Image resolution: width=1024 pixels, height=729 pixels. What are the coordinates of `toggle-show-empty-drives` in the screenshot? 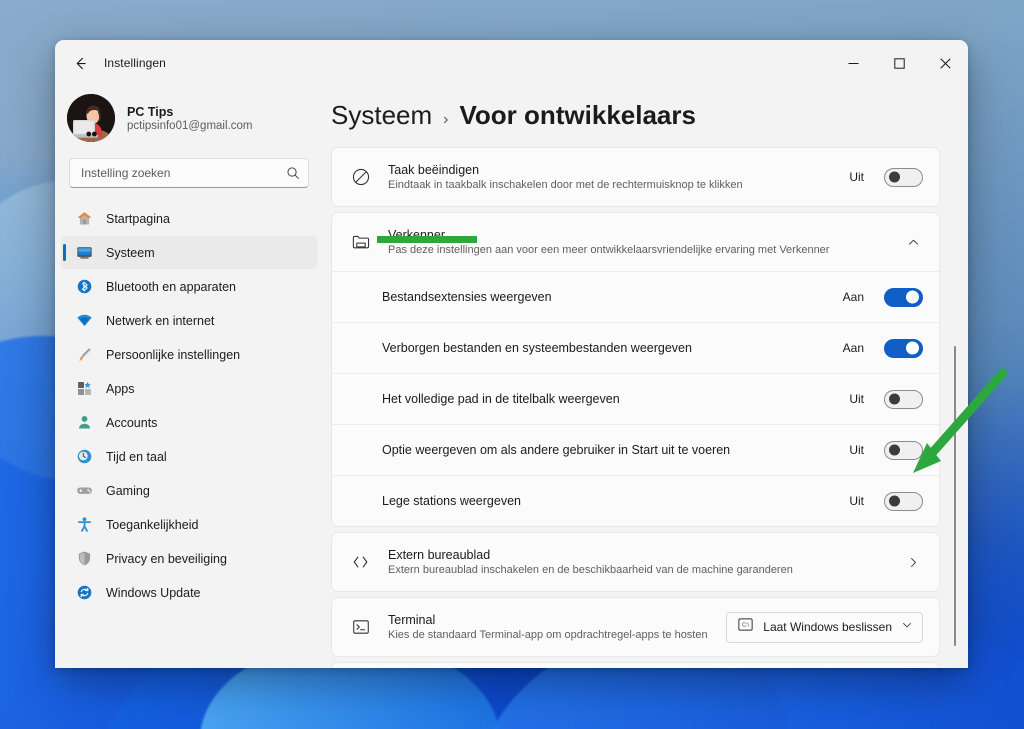 It's located at (903, 501).